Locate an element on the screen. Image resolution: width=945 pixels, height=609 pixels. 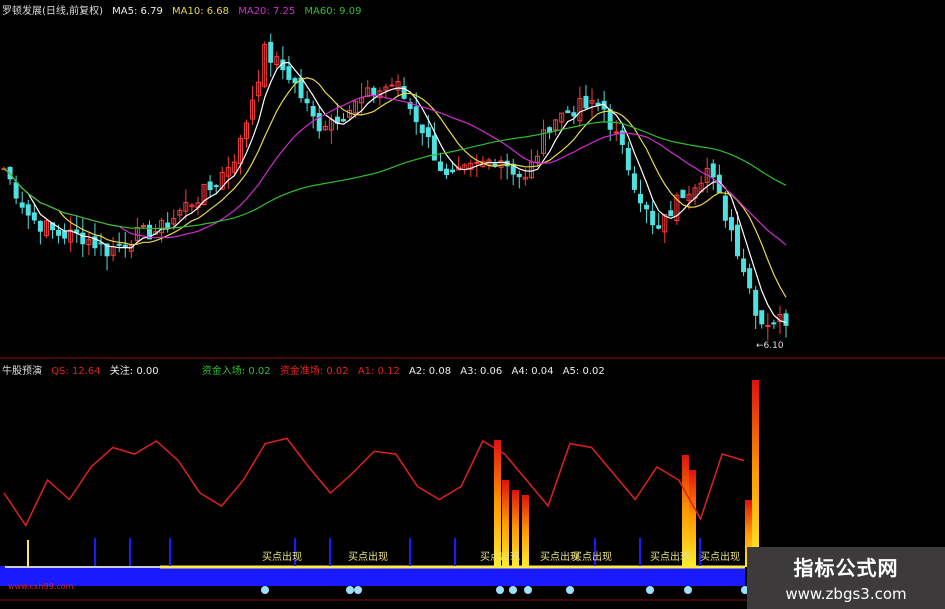
watermark-name: 指标公式网 is located at coordinates (846, 568).